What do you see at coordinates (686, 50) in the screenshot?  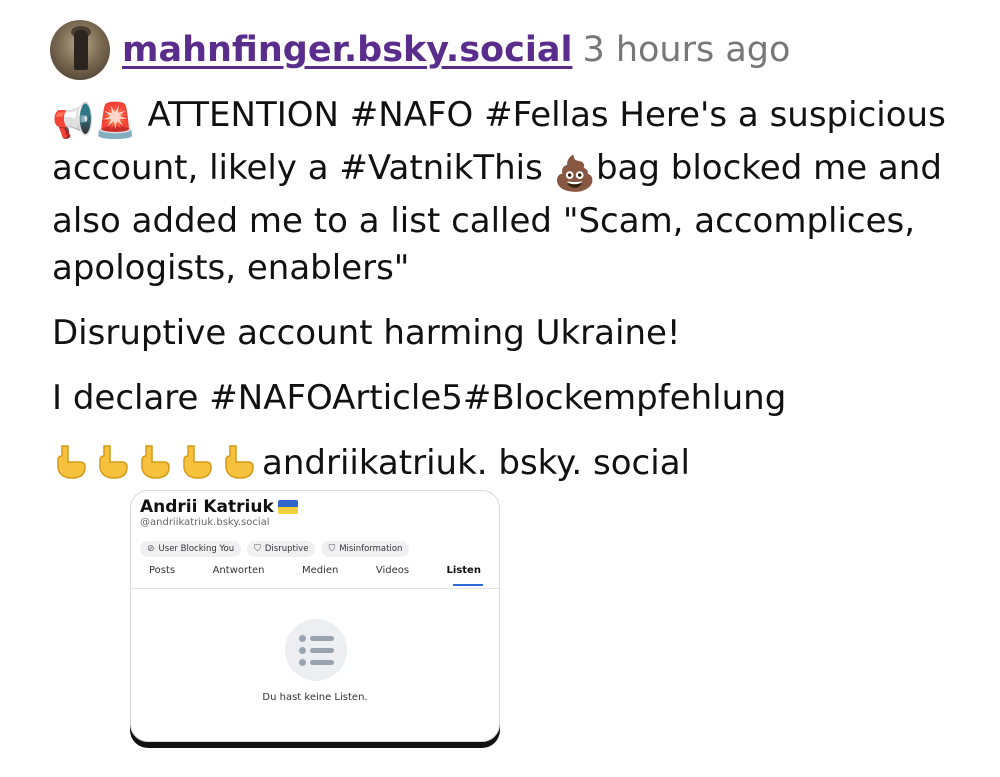 I see `post-timestamp: 3 hours ago` at bounding box center [686, 50].